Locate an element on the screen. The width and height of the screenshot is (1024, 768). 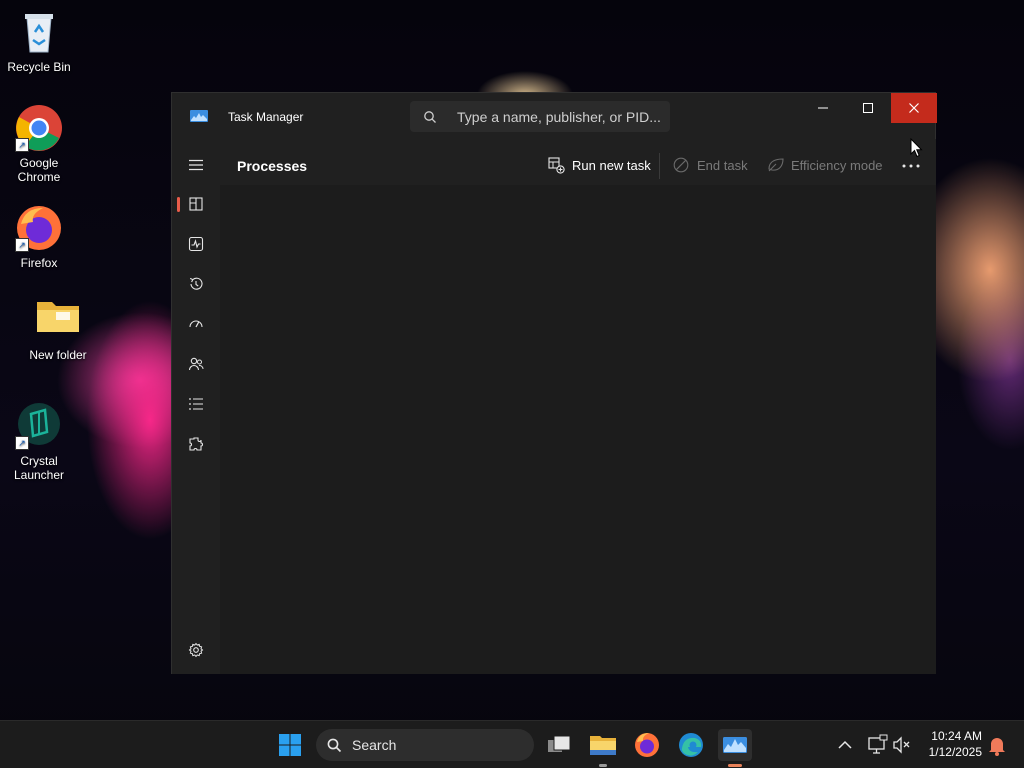
desktop-icon-firefox: ↗ Firefox is located at coordinates (39, 237).